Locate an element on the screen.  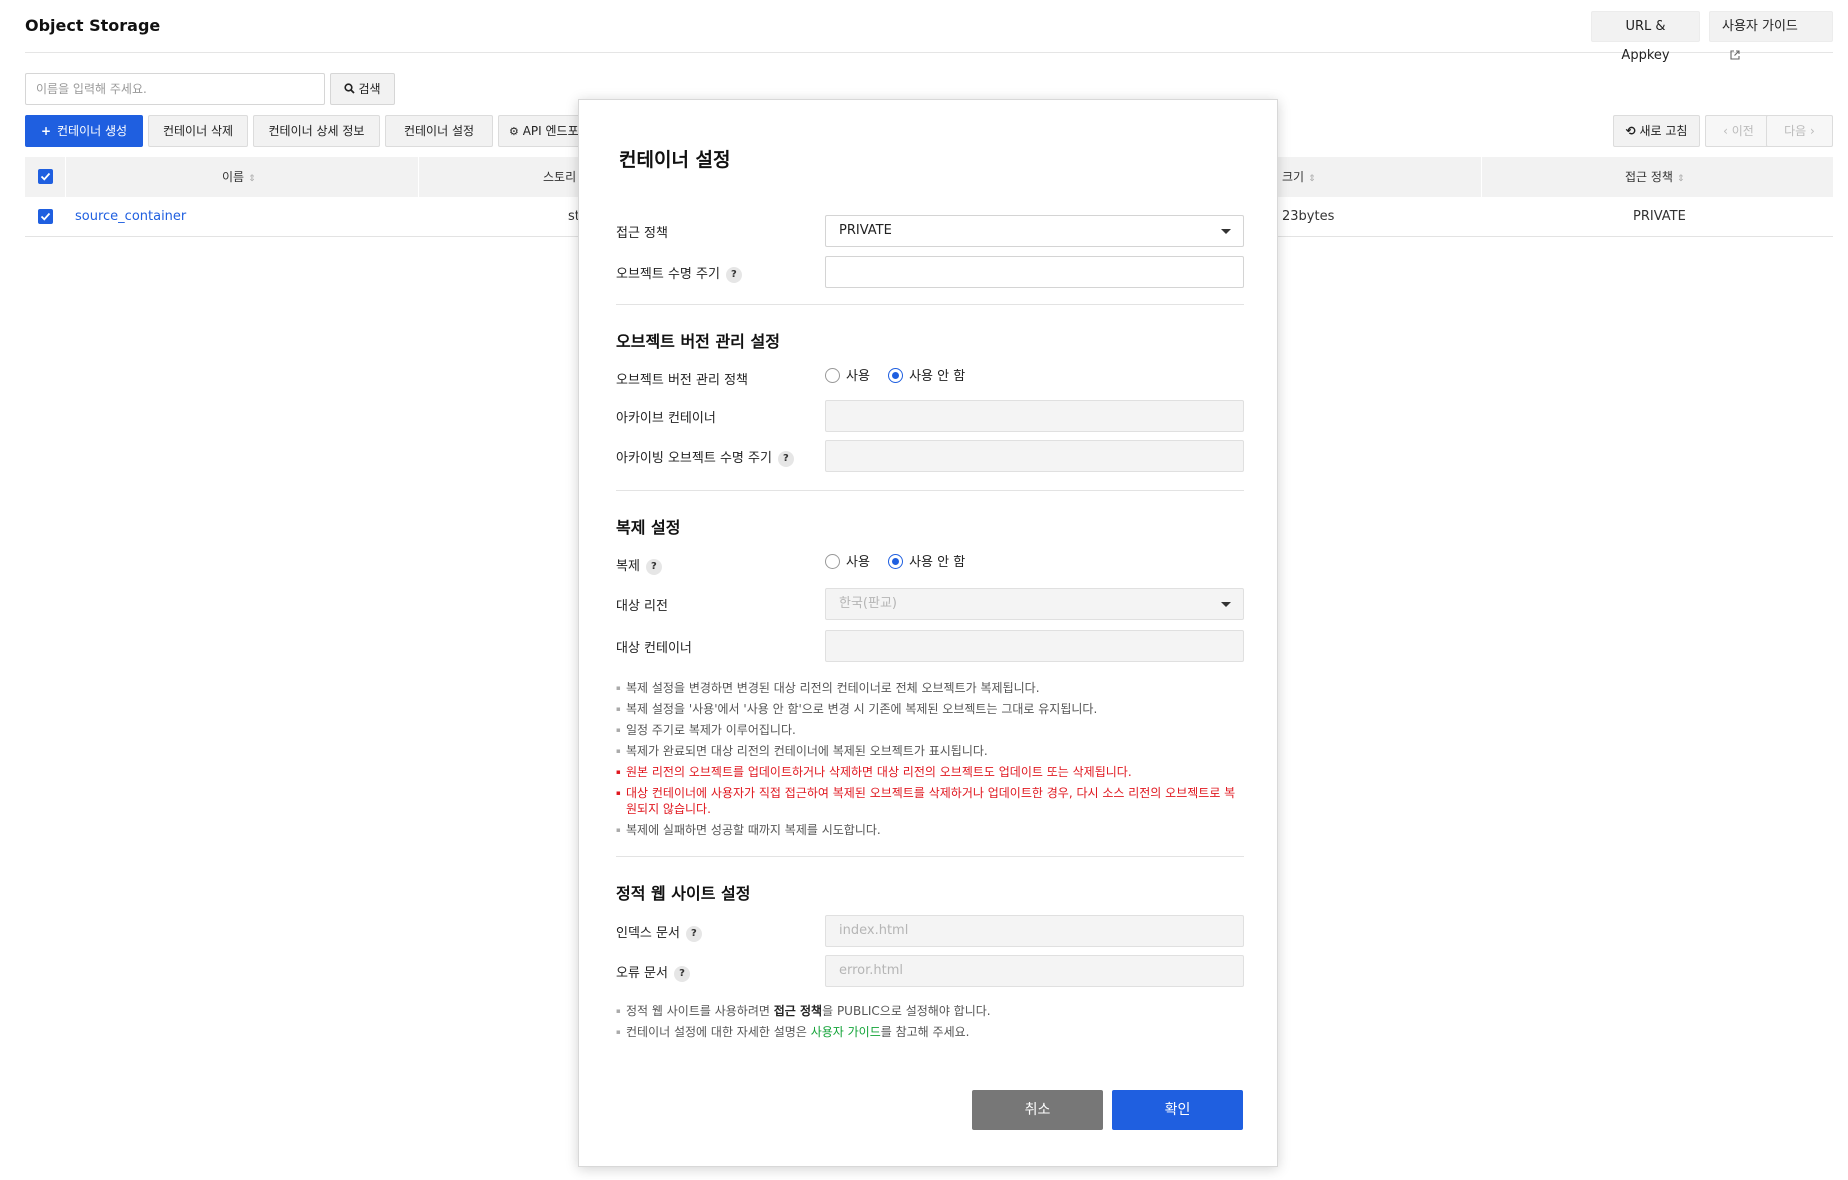
replication-label: 복제? is located at coordinates (639, 565).